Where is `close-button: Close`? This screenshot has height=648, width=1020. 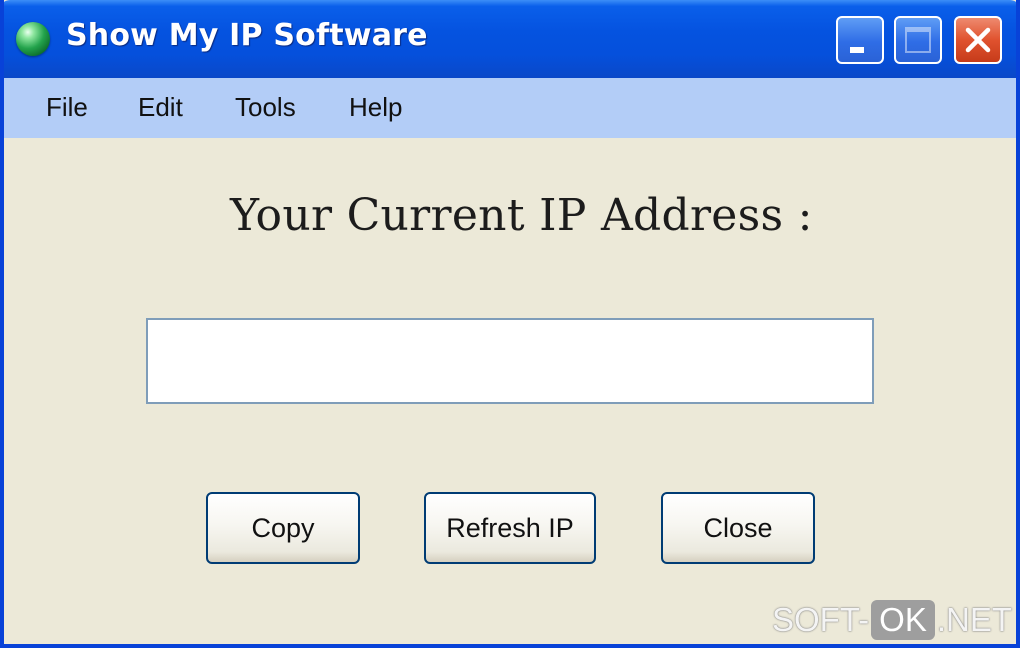 close-button: Close is located at coordinates (738, 528).